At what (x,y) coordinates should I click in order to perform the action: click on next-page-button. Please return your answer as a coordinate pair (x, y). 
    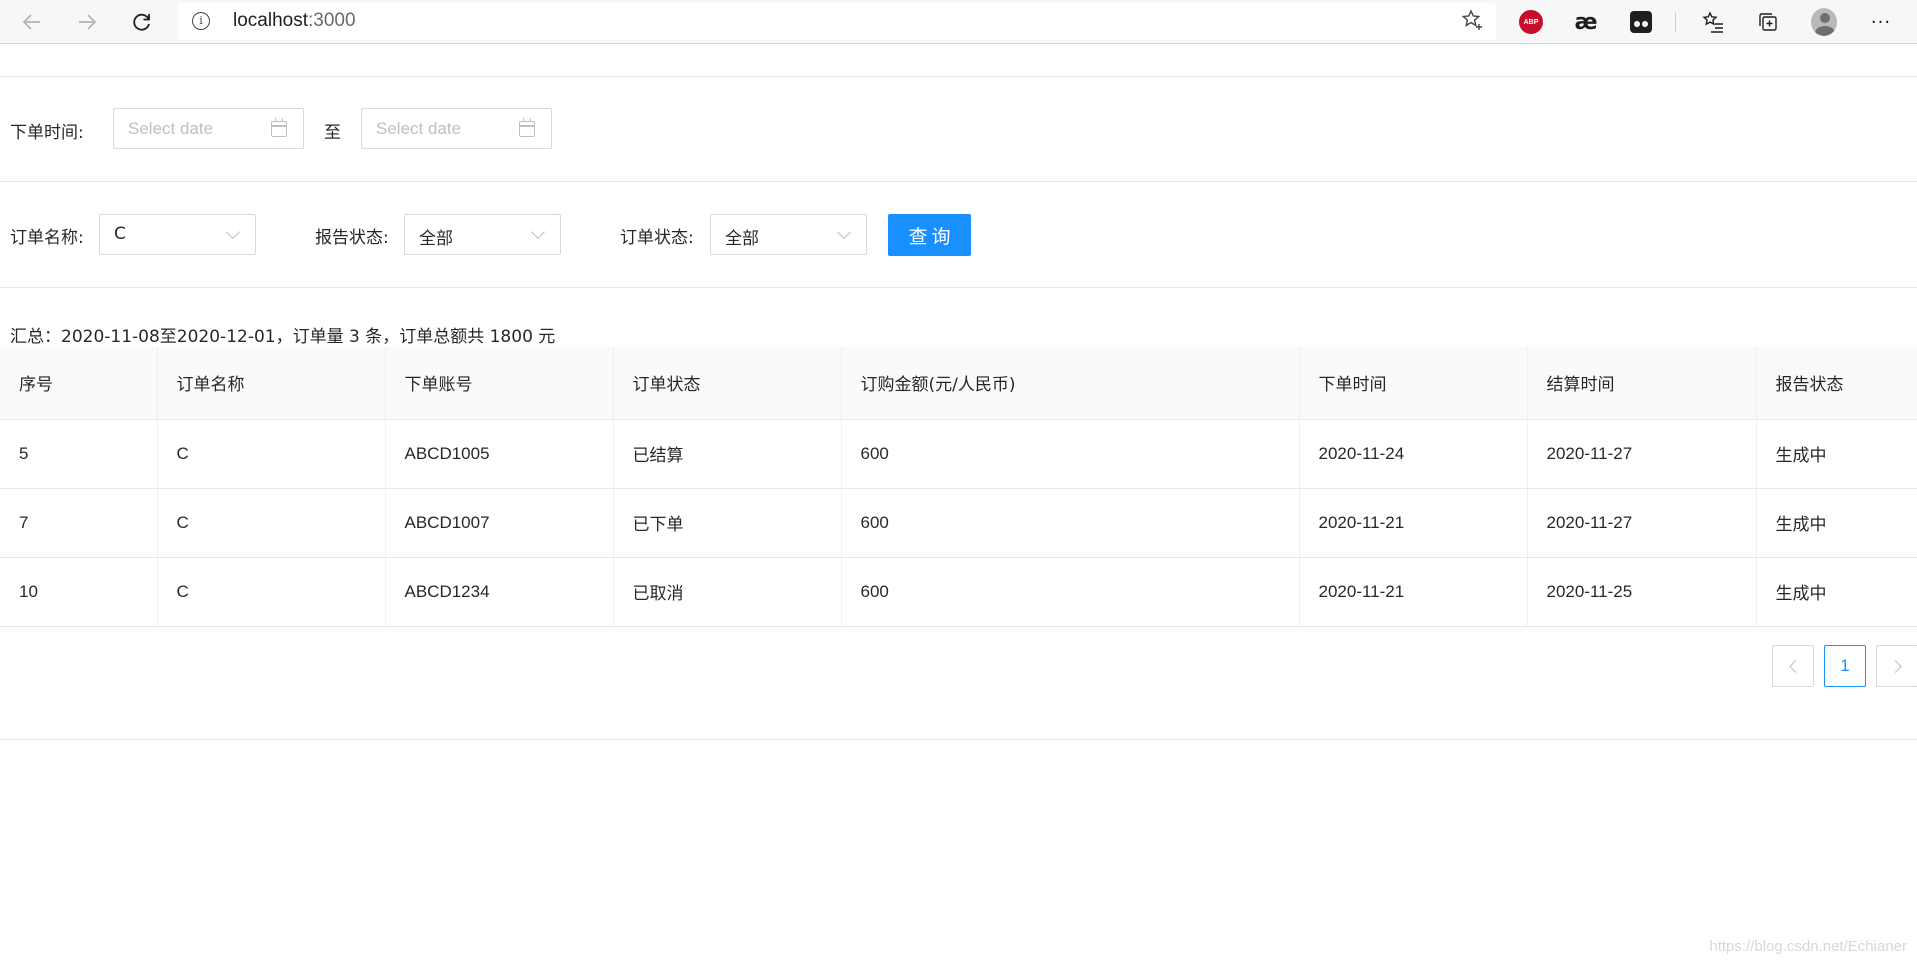
    Looking at the image, I should click on (1896, 666).